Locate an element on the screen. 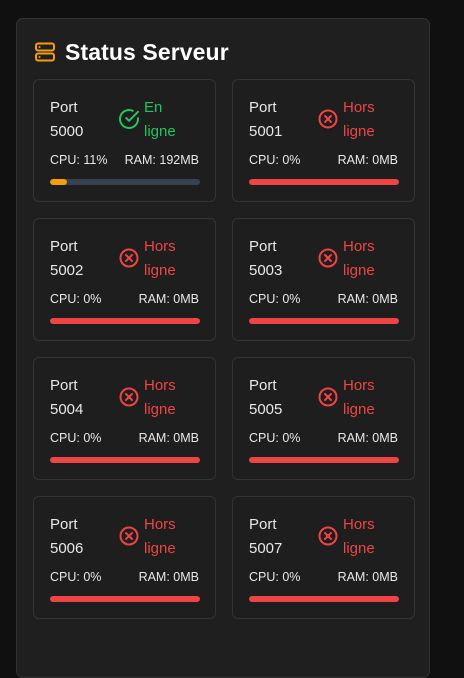  port-label: Port 5003 is located at coordinates (266, 258).